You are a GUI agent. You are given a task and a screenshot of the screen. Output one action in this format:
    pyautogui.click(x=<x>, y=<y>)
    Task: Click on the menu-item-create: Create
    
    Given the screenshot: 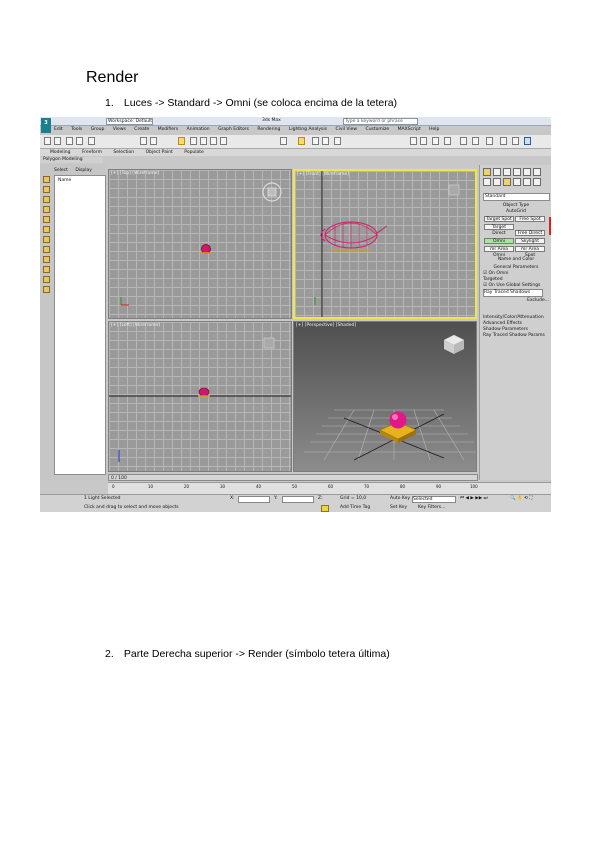 What is the action you would take?
    pyautogui.click(x=141, y=129)
    